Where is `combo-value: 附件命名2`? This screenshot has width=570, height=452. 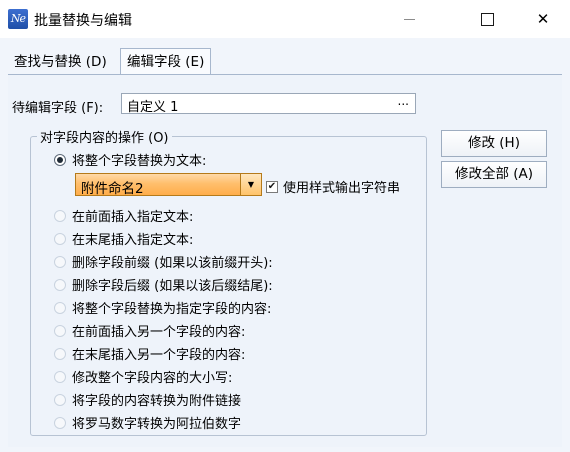 combo-value: 附件命名2 is located at coordinates (112, 189).